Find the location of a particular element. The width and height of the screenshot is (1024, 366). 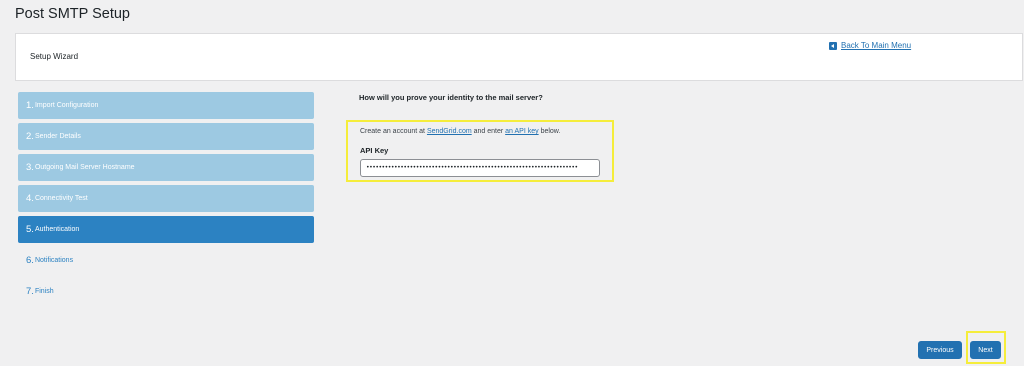

next-button: Next is located at coordinates (985, 350).